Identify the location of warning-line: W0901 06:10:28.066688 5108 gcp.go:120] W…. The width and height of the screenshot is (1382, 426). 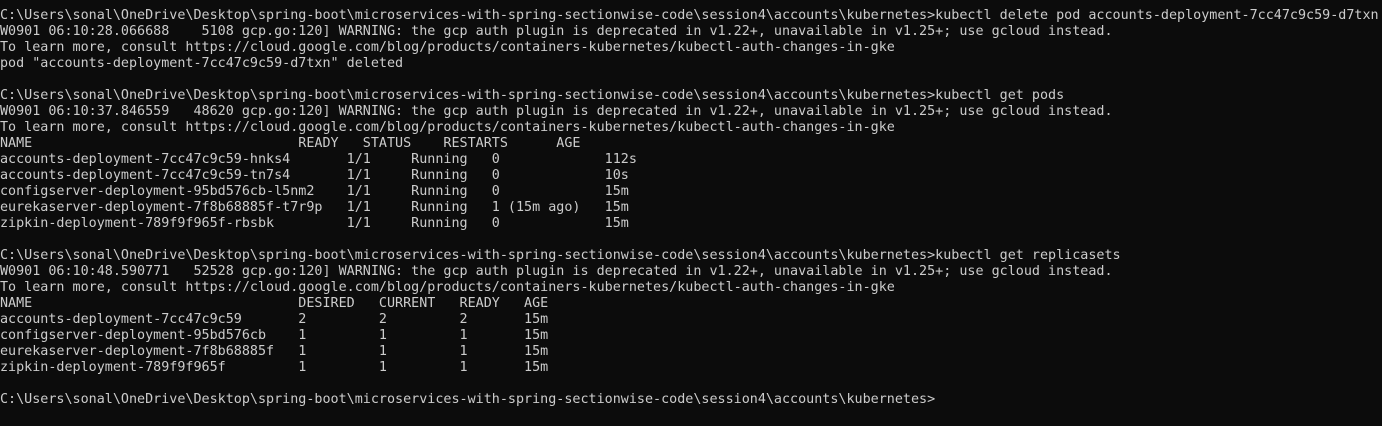
(556, 31).